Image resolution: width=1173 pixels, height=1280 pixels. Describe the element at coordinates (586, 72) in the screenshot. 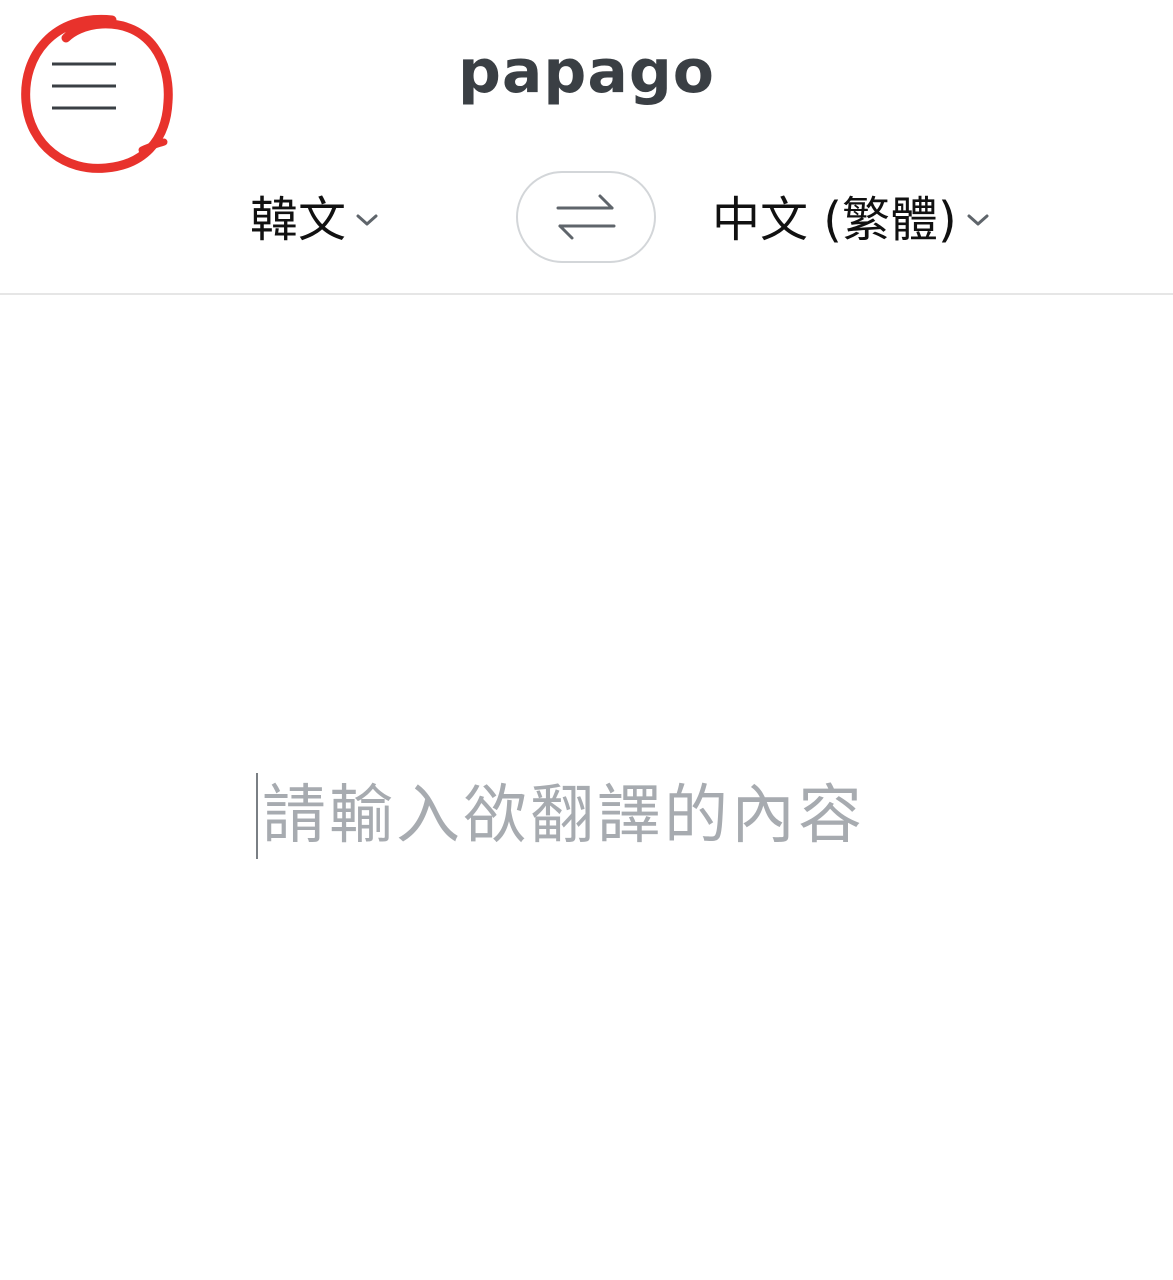

I see `papago-logo: papago` at that location.